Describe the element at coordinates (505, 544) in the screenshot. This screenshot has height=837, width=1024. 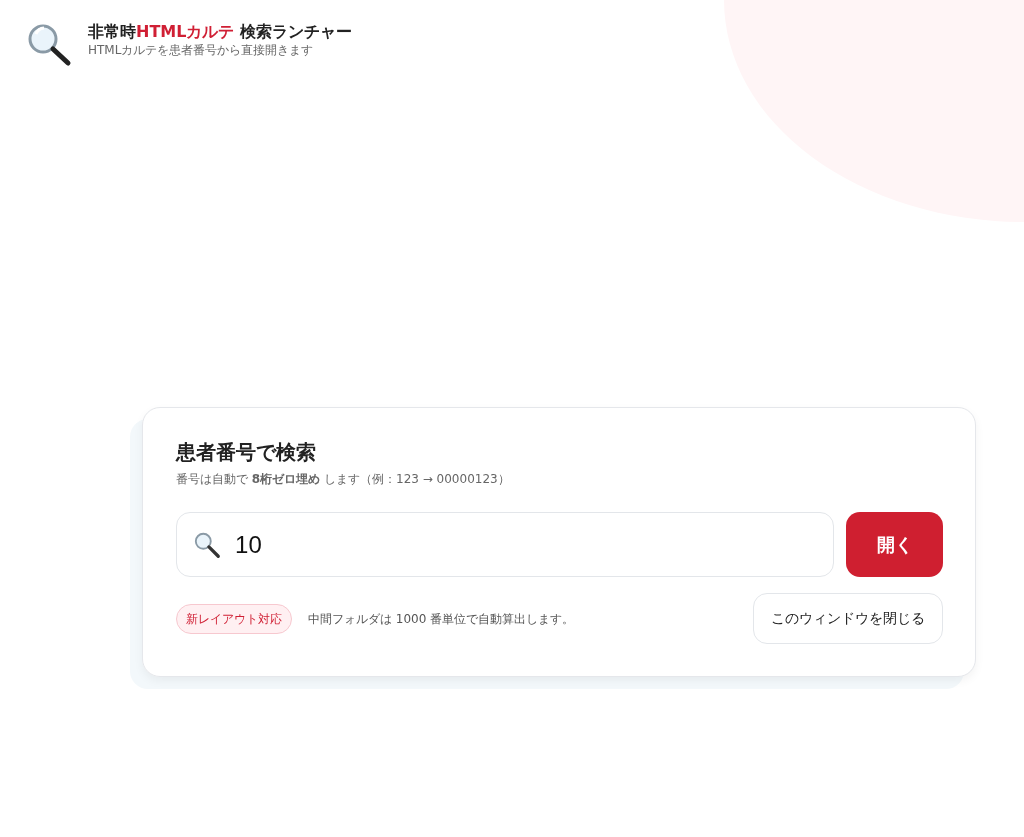
I see `patient-number-field: 10` at that location.